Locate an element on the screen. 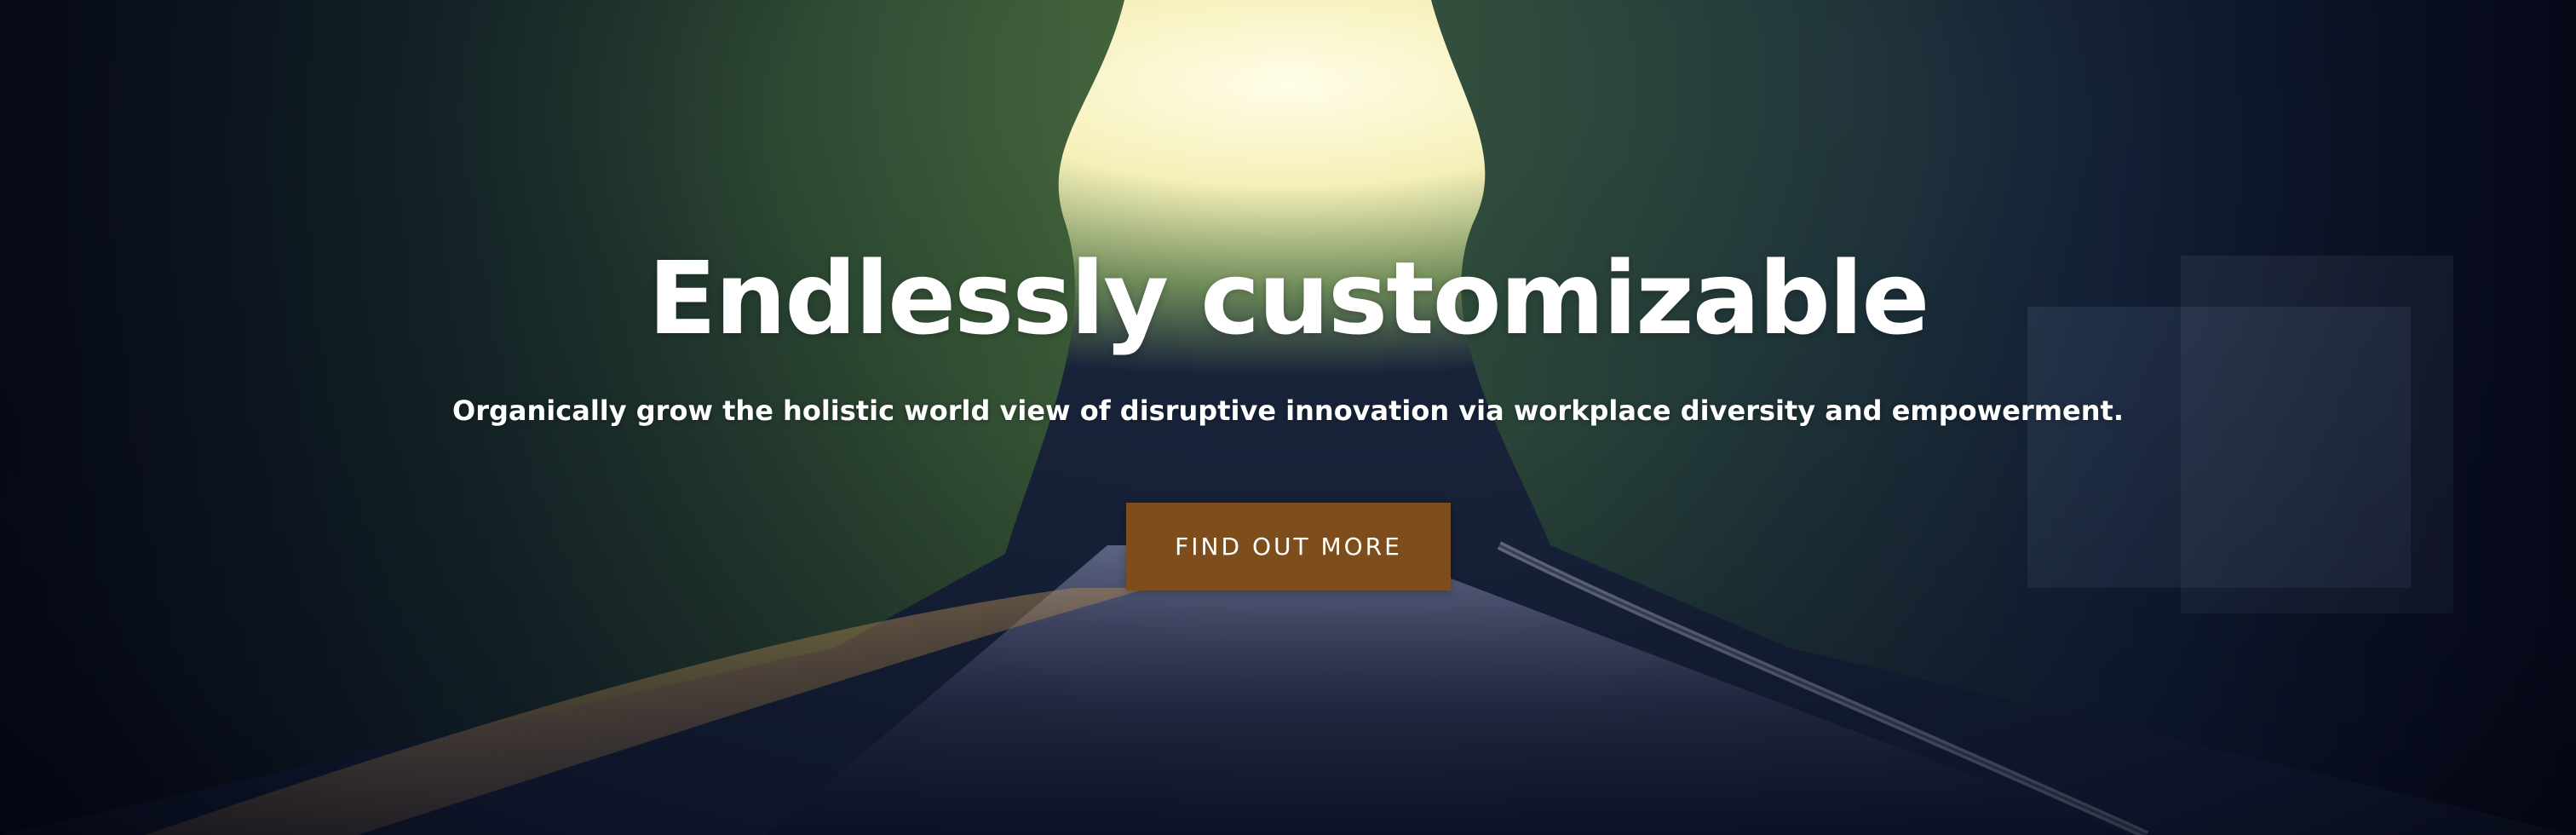  hero-title: Endlessly customizable is located at coordinates (1288, 298).